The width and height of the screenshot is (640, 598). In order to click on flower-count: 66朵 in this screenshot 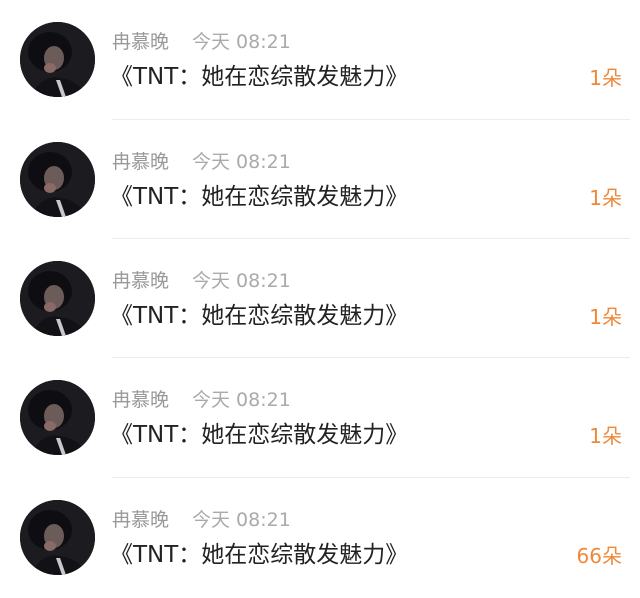, I will do `click(599, 556)`.